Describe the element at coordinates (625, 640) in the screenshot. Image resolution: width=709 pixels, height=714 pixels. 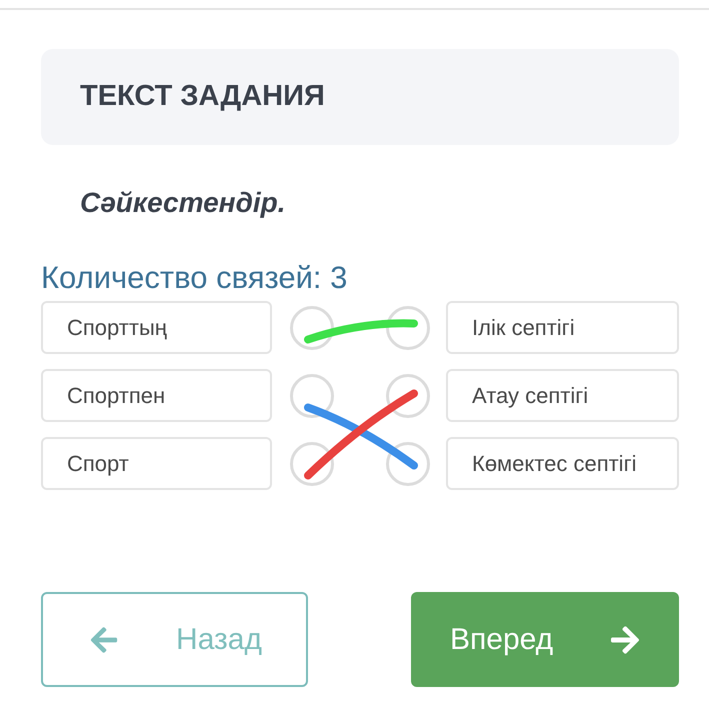
I see `arrow-right-icon` at that location.